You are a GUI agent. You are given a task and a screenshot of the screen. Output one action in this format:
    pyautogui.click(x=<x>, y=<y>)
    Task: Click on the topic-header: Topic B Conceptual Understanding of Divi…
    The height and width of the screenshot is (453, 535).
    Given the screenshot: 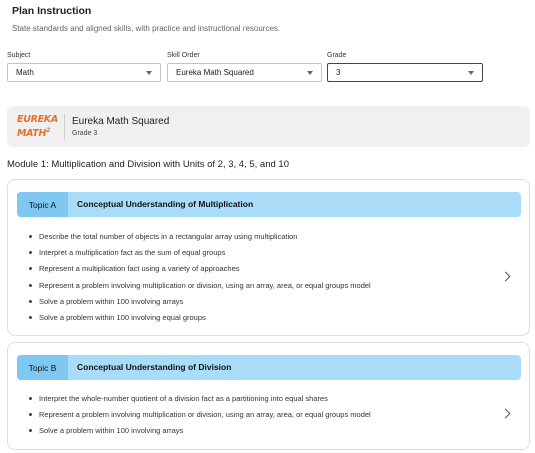 What is the action you would take?
    pyautogui.click(x=269, y=367)
    